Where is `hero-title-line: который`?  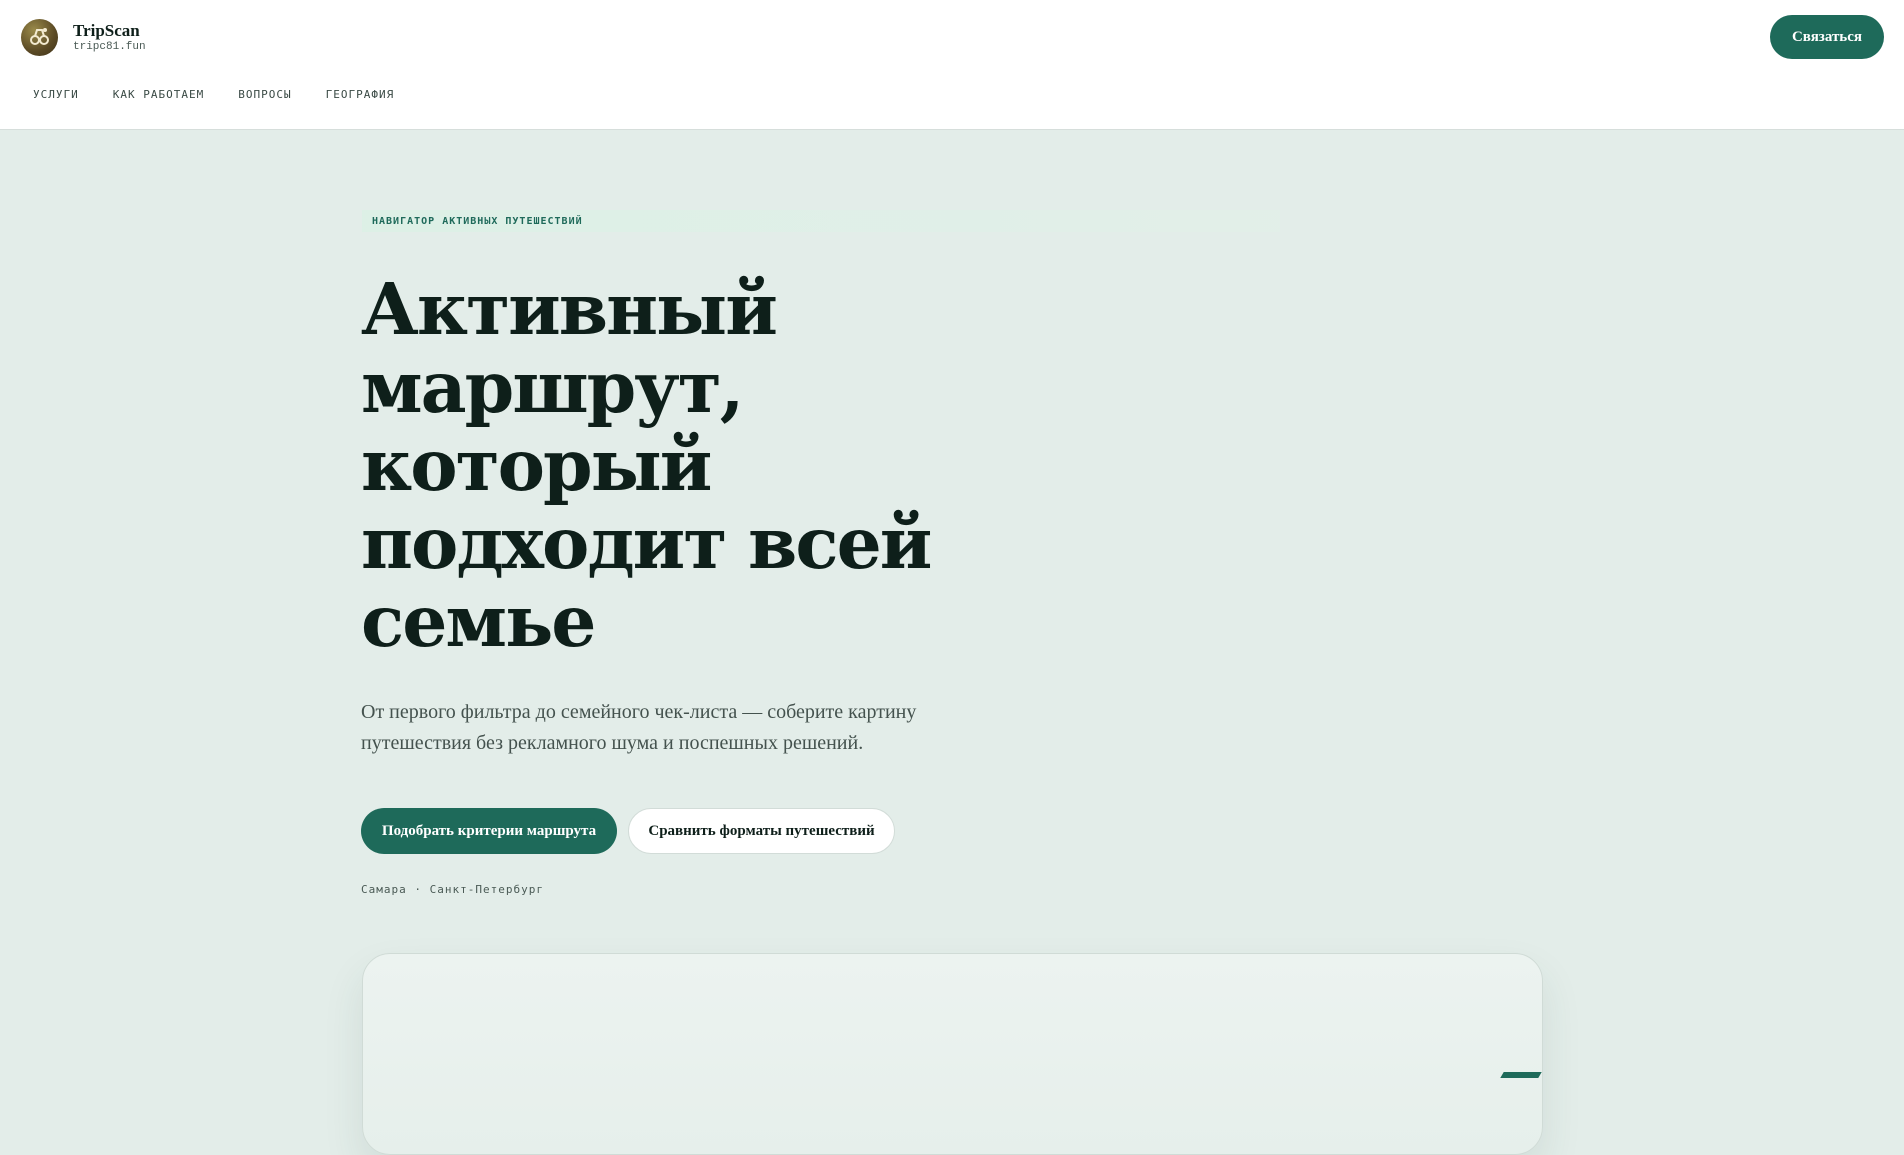 hero-title-line: который is located at coordinates (536, 465).